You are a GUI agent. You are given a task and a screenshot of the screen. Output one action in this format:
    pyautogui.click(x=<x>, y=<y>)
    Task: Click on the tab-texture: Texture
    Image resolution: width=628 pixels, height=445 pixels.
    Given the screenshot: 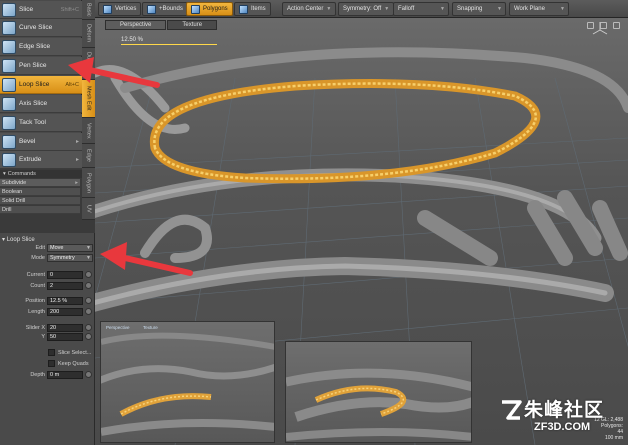 What is the action you would take?
    pyautogui.click(x=192, y=25)
    